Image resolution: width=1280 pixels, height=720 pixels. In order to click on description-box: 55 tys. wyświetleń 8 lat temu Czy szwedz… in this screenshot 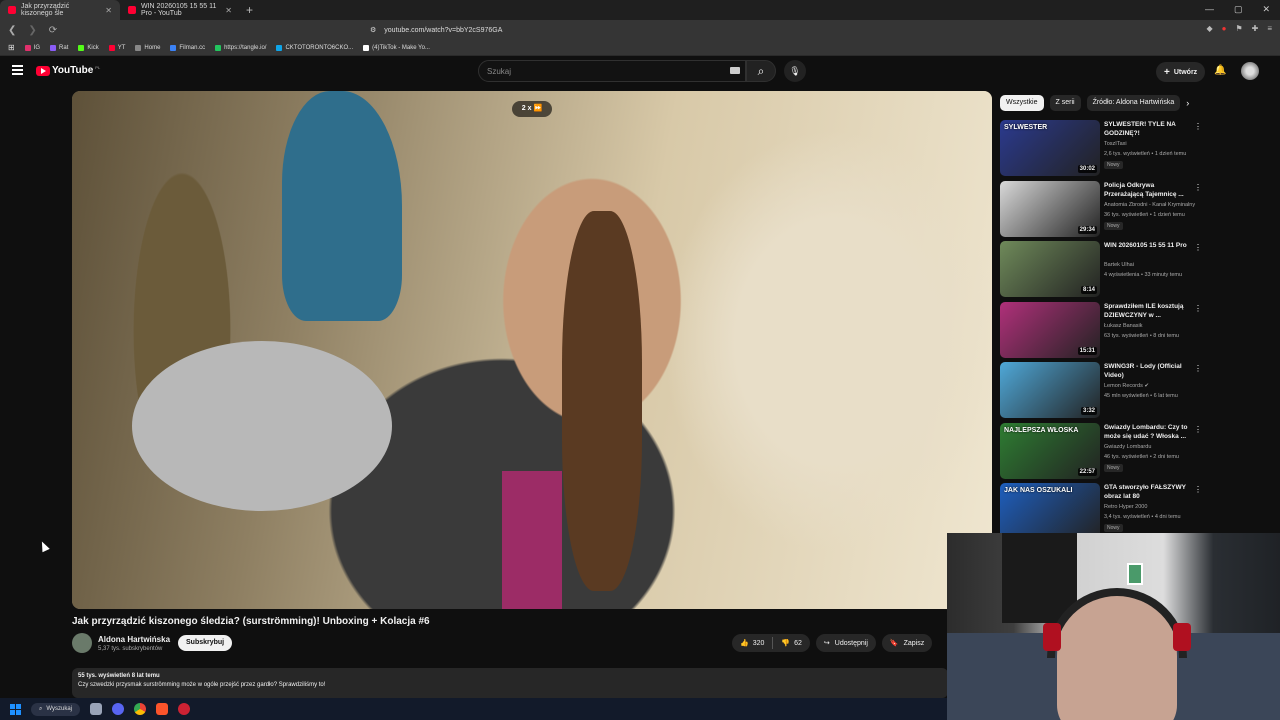, I will do `click(510, 683)`.